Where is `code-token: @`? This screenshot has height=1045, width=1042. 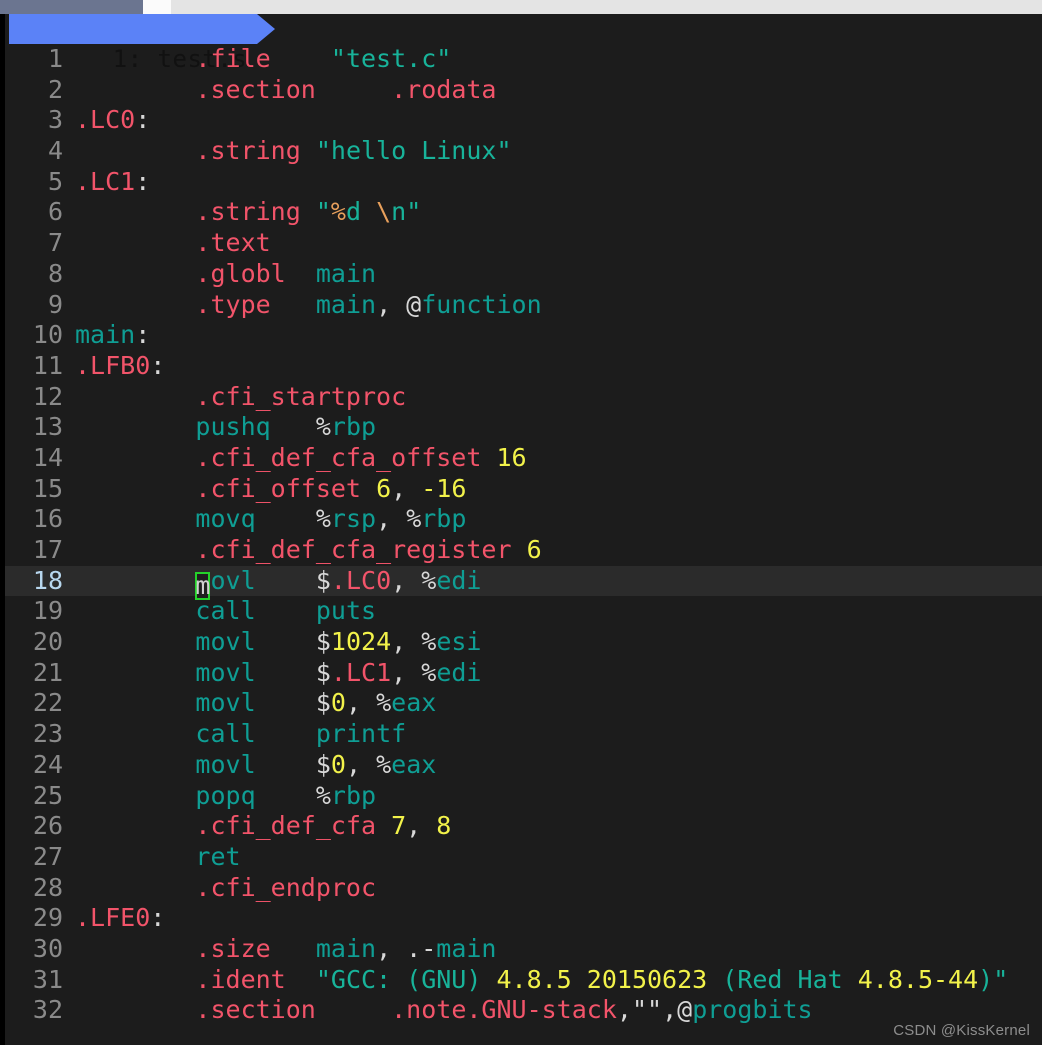 code-token: @ is located at coordinates (685, 1010).